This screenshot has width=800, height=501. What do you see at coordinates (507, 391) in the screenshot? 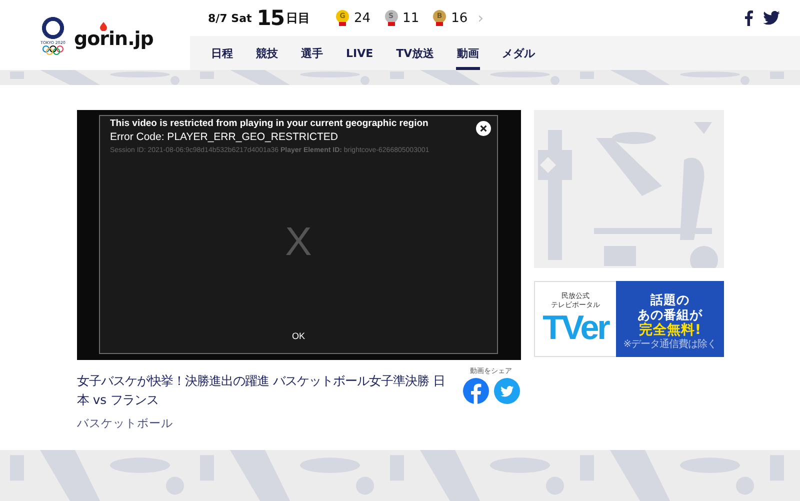
I see `twitter-share-icon` at bounding box center [507, 391].